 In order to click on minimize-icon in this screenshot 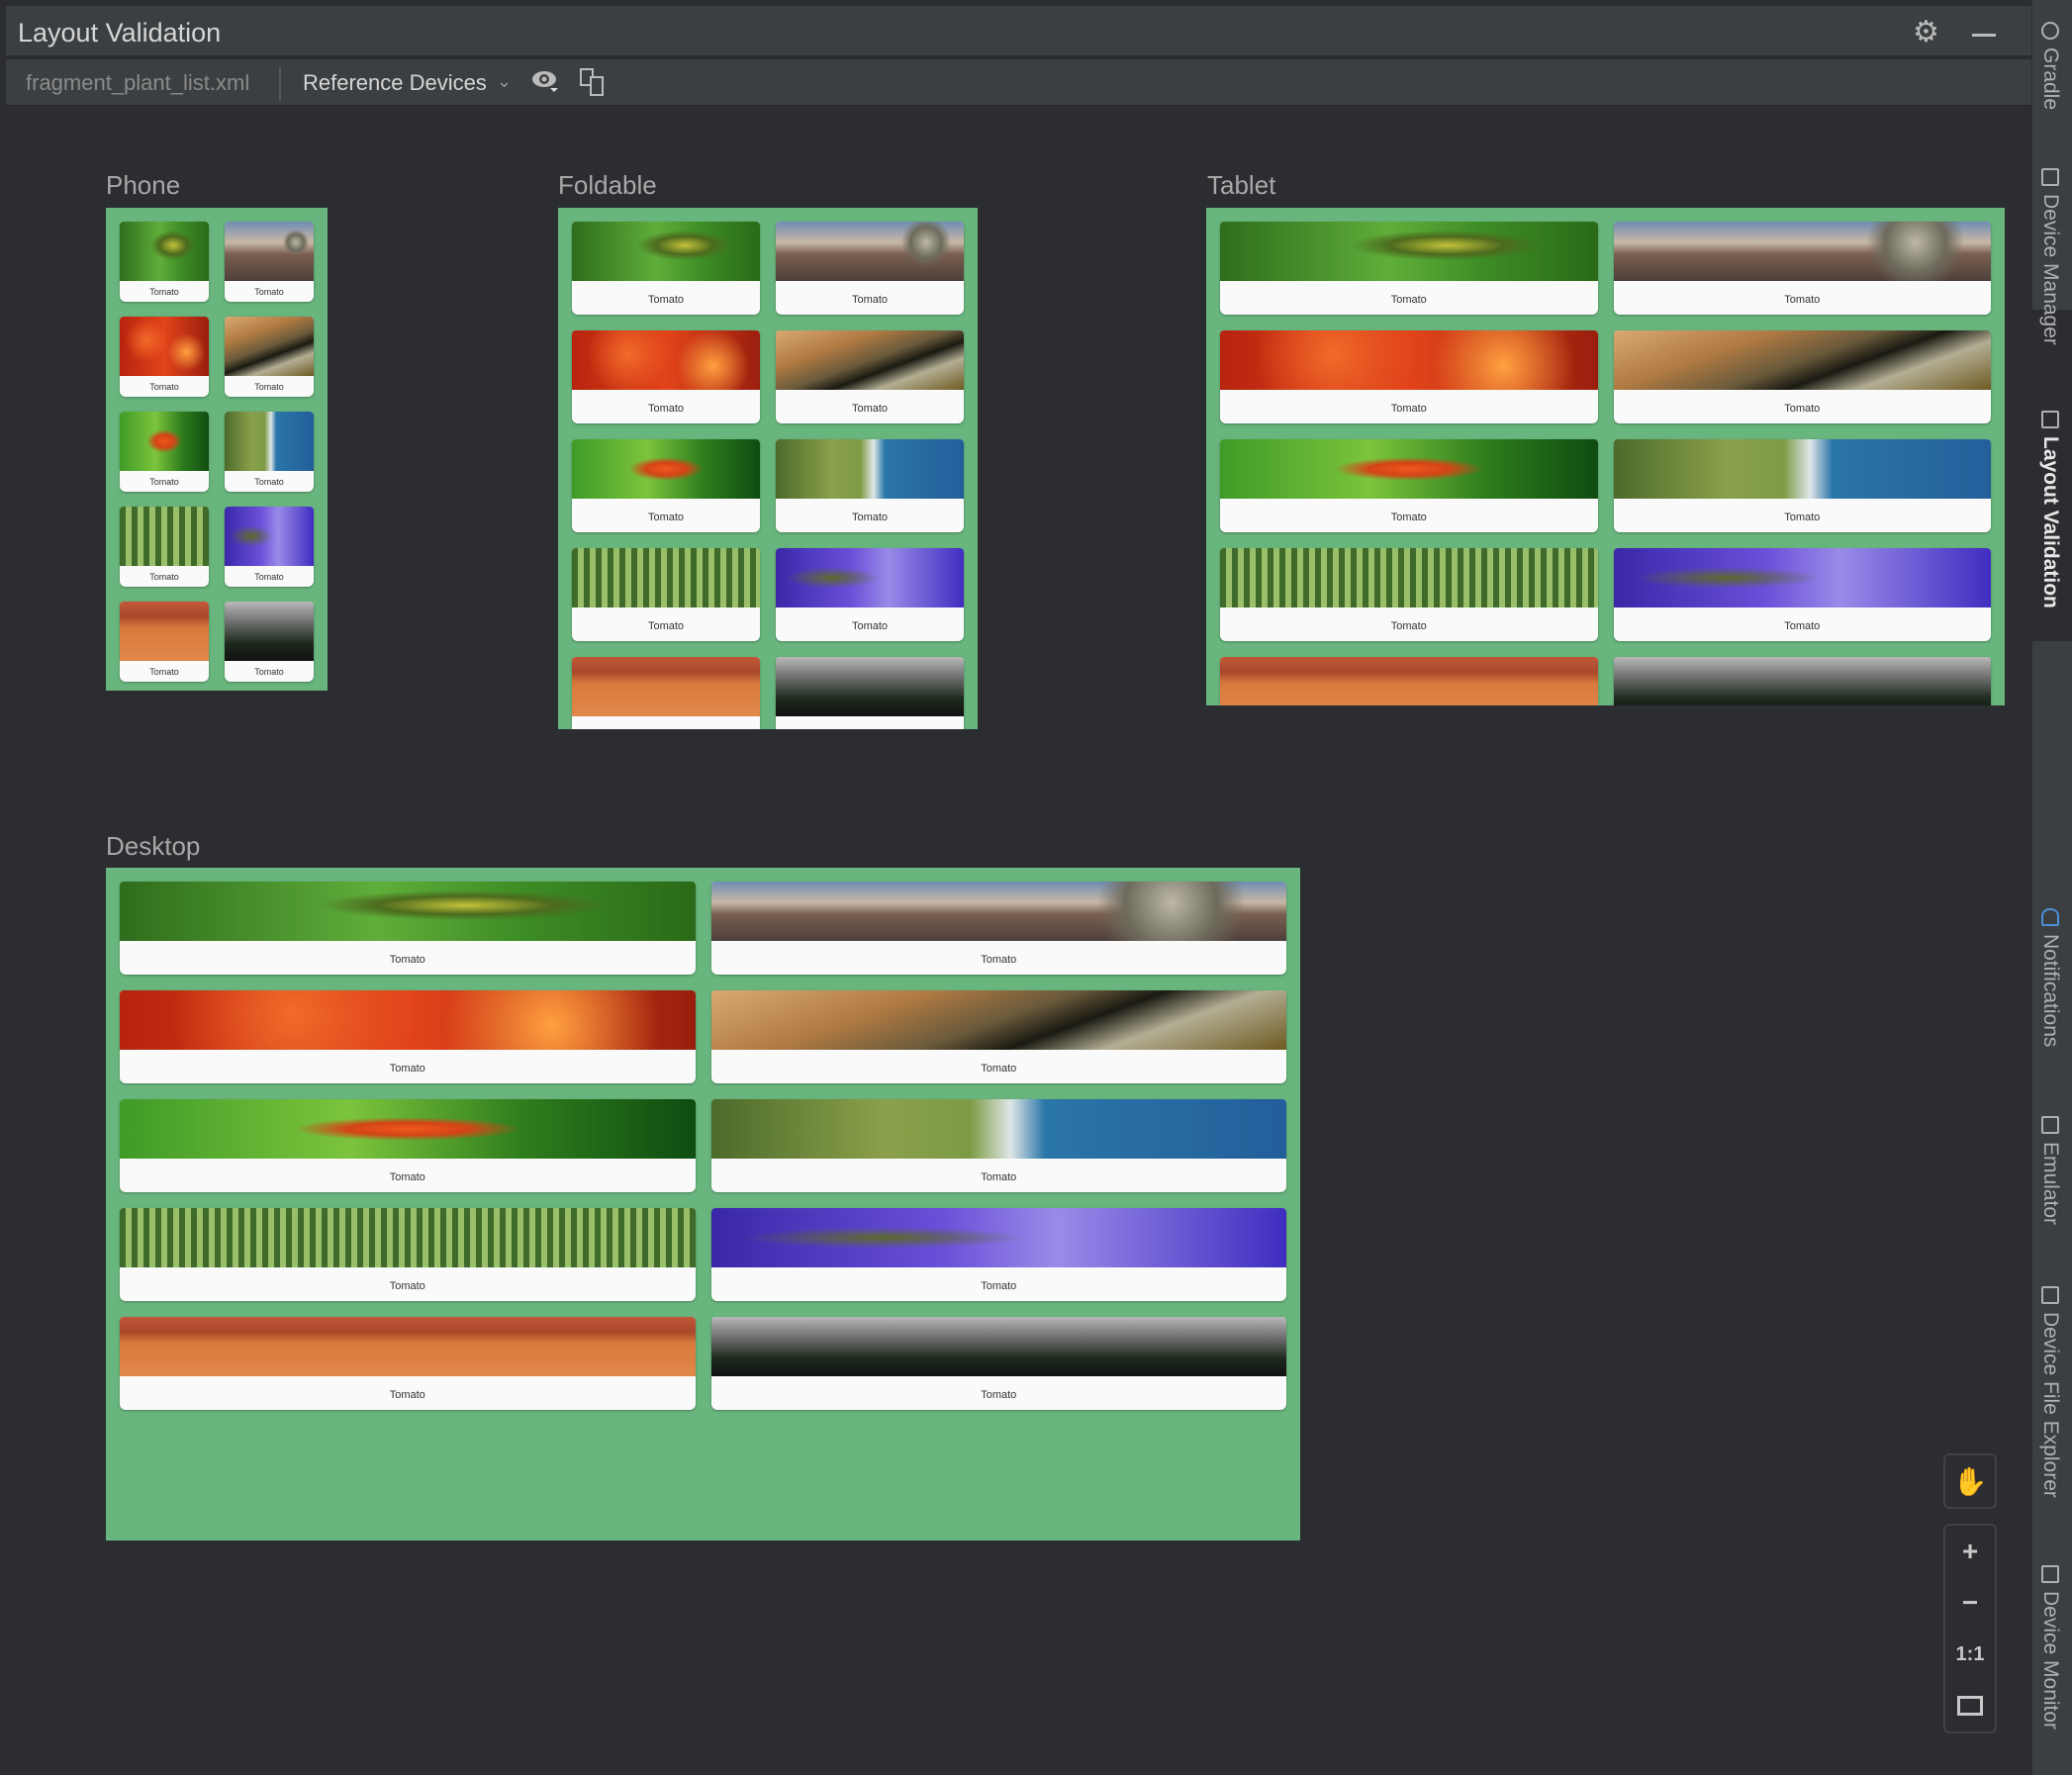, I will do `click(1984, 35)`.